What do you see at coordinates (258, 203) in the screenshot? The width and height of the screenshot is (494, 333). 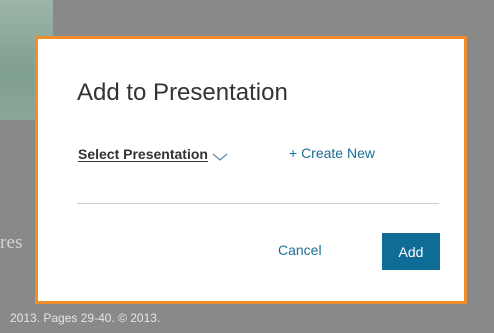 I see `divider` at bounding box center [258, 203].